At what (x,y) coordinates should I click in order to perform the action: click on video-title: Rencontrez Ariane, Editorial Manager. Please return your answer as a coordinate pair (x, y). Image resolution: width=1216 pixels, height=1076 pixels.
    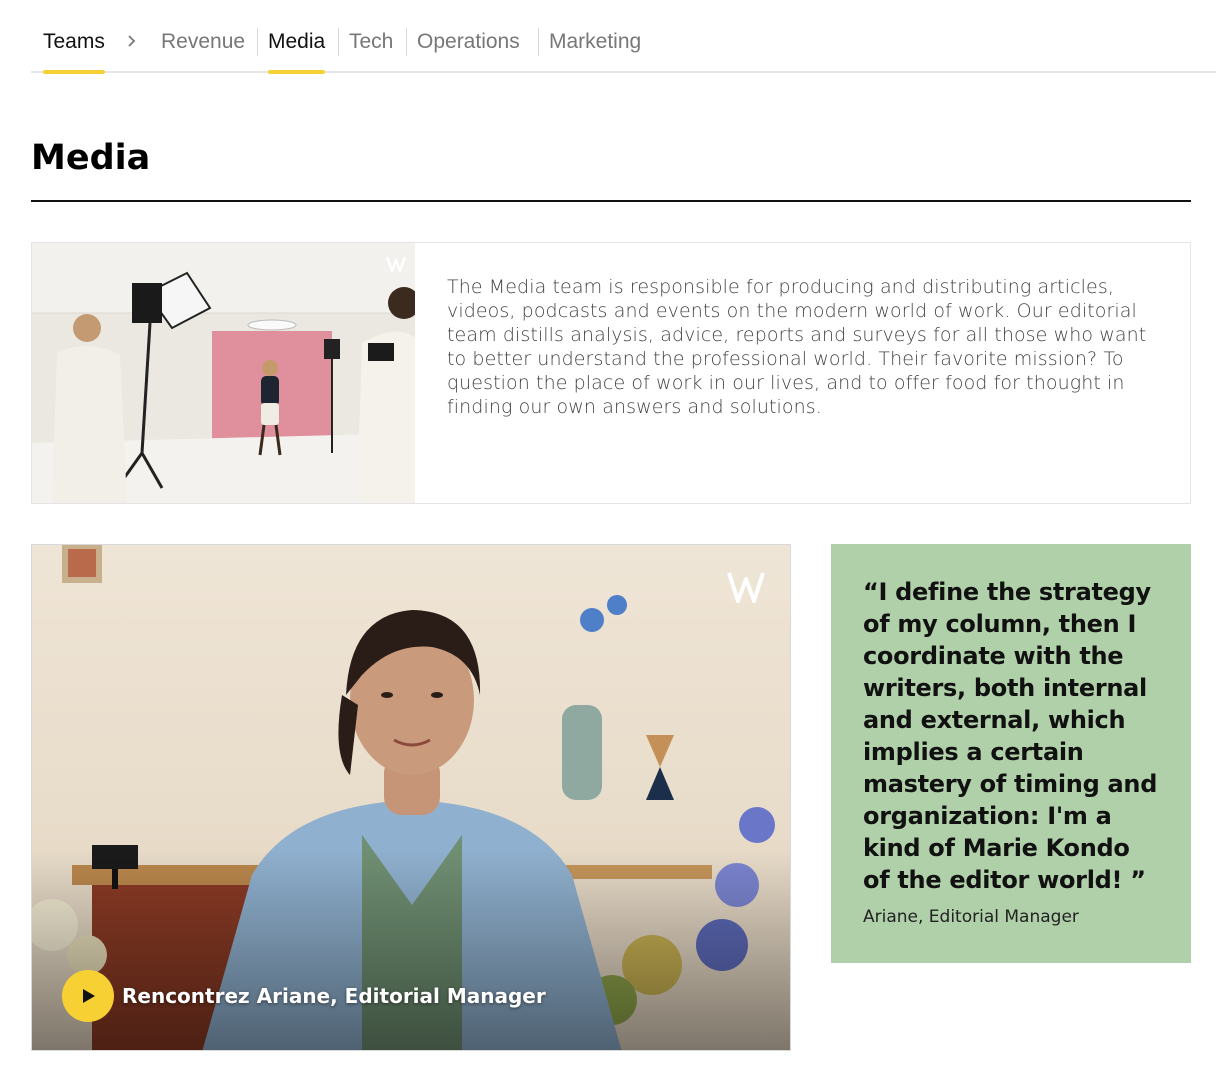
    Looking at the image, I should click on (334, 996).